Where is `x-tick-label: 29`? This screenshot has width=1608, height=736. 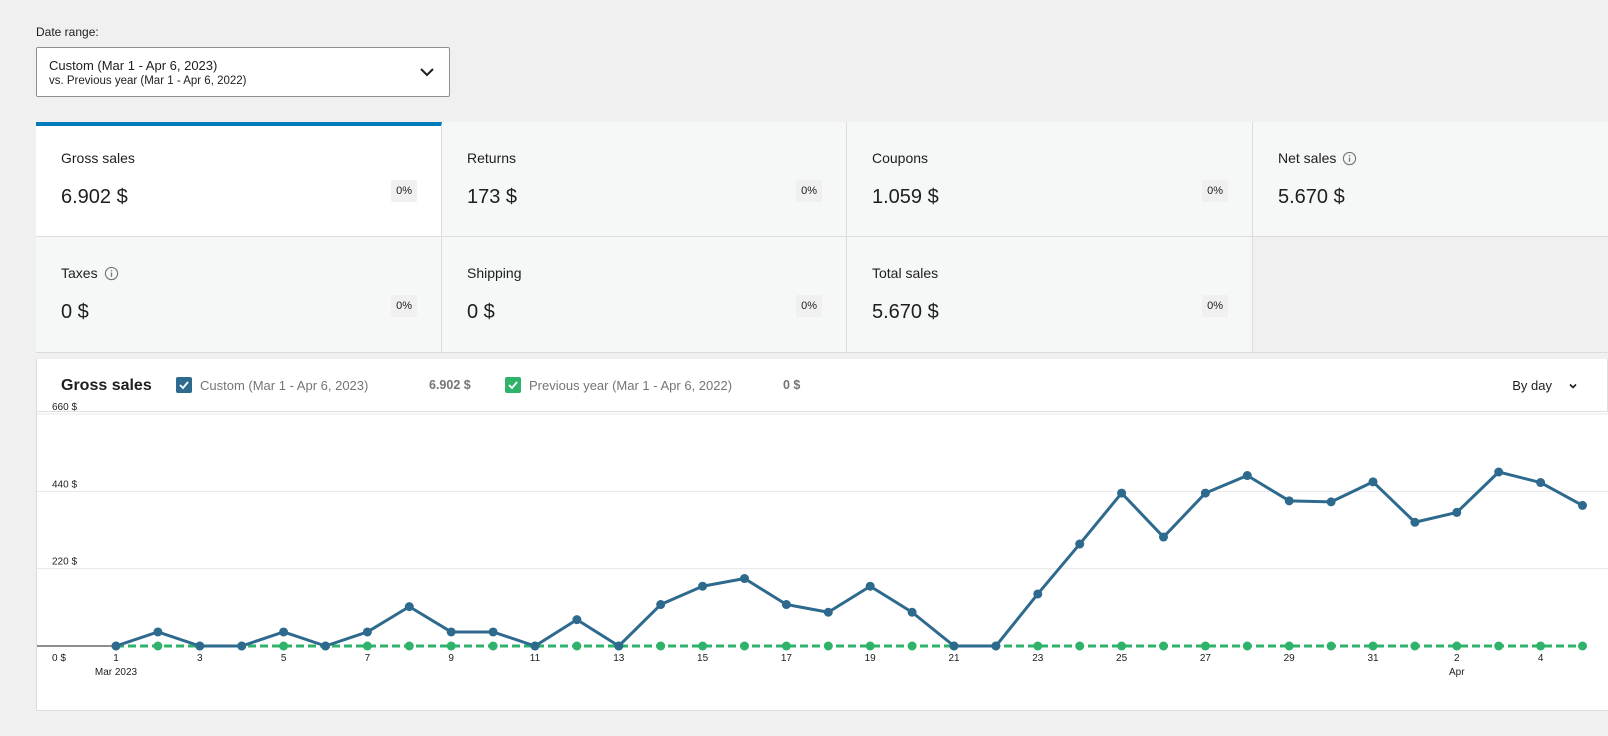 x-tick-label: 29 is located at coordinates (1290, 658).